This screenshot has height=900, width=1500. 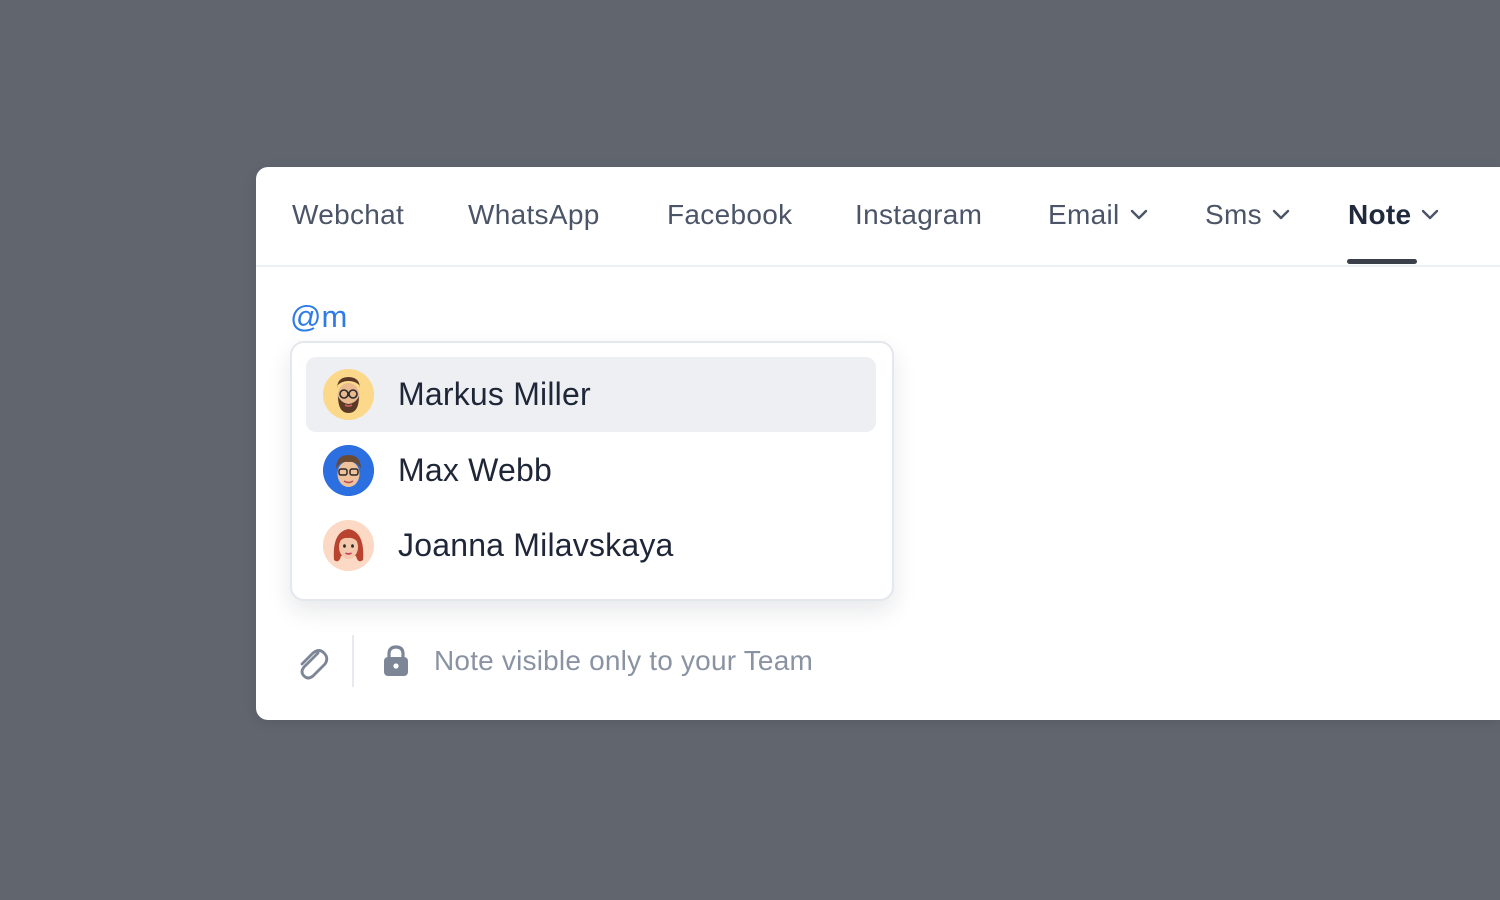 What do you see at coordinates (475, 470) in the screenshot?
I see `mention-option-name: Max Webb` at bounding box center [475, 470].